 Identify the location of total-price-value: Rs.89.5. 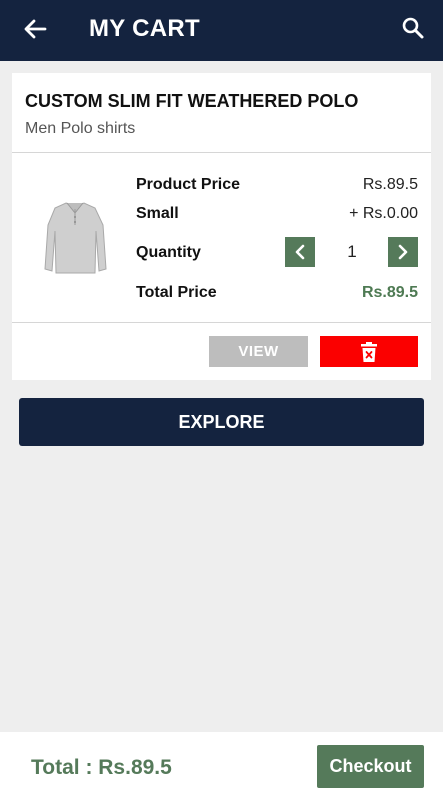
(389, 292).